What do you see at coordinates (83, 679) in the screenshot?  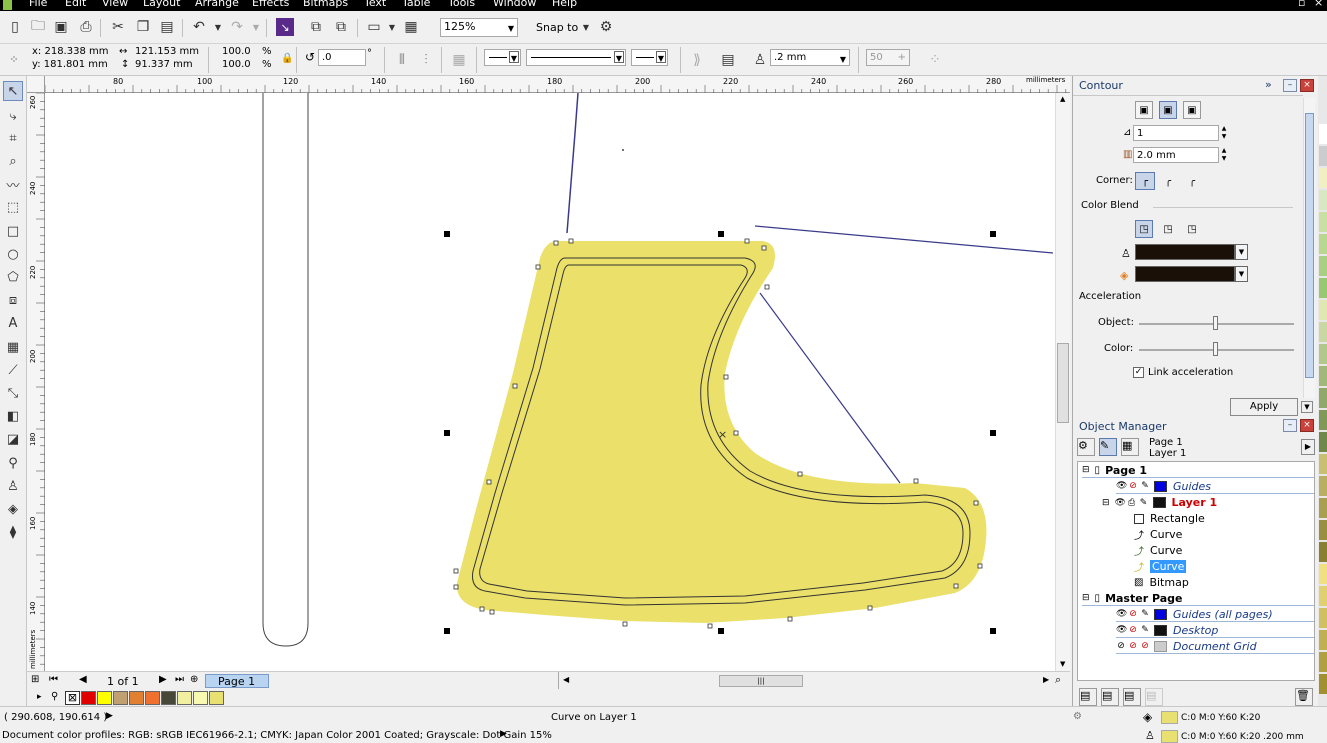 I see `prev-page-icon: ◀` at bounding box center [83, 679].